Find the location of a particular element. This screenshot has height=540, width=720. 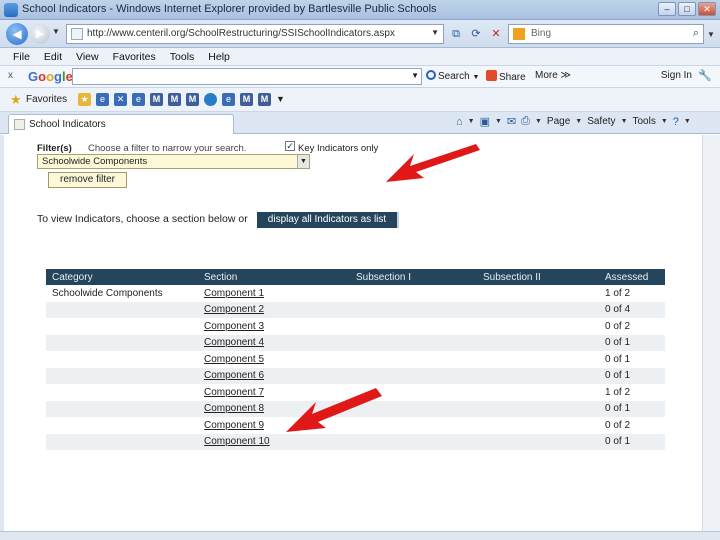

bing-icon is located at coordinates (519, 34).